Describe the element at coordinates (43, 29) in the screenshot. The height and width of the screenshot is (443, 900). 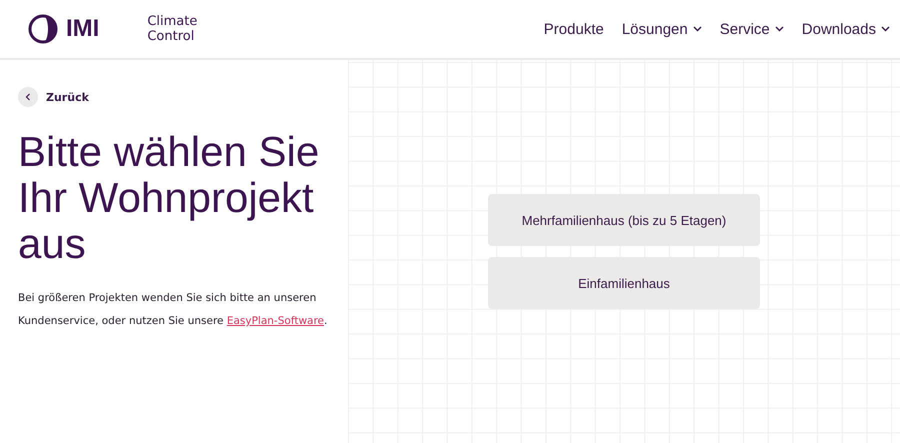
I see `logo-ring-icon` at that location.